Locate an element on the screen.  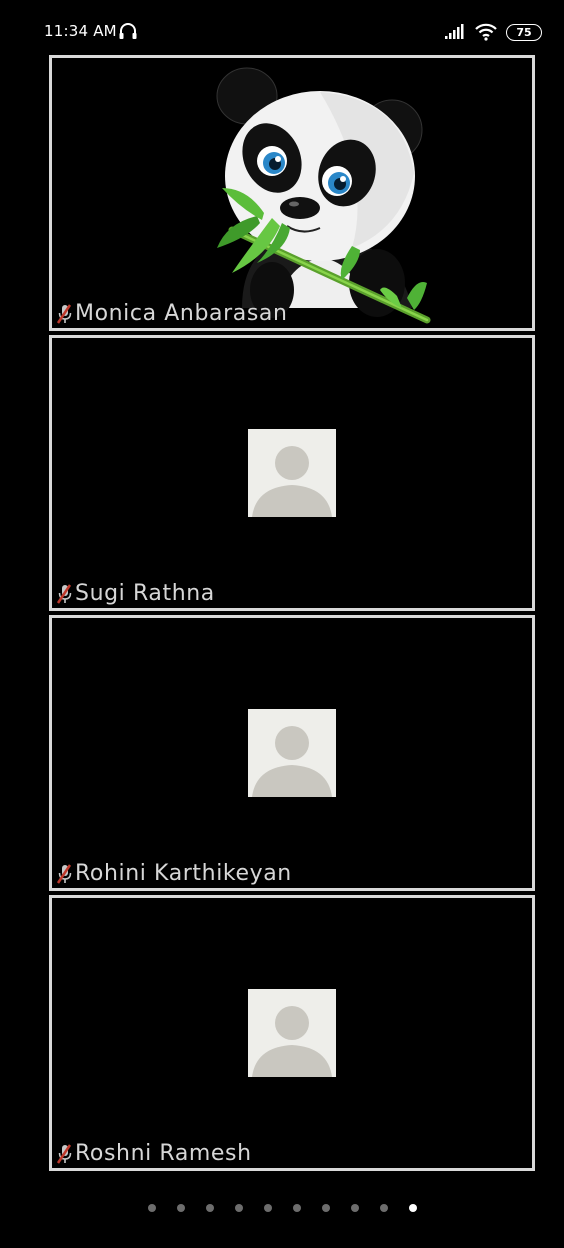
battery-icon: 75 is located at coordinates (524, 32).